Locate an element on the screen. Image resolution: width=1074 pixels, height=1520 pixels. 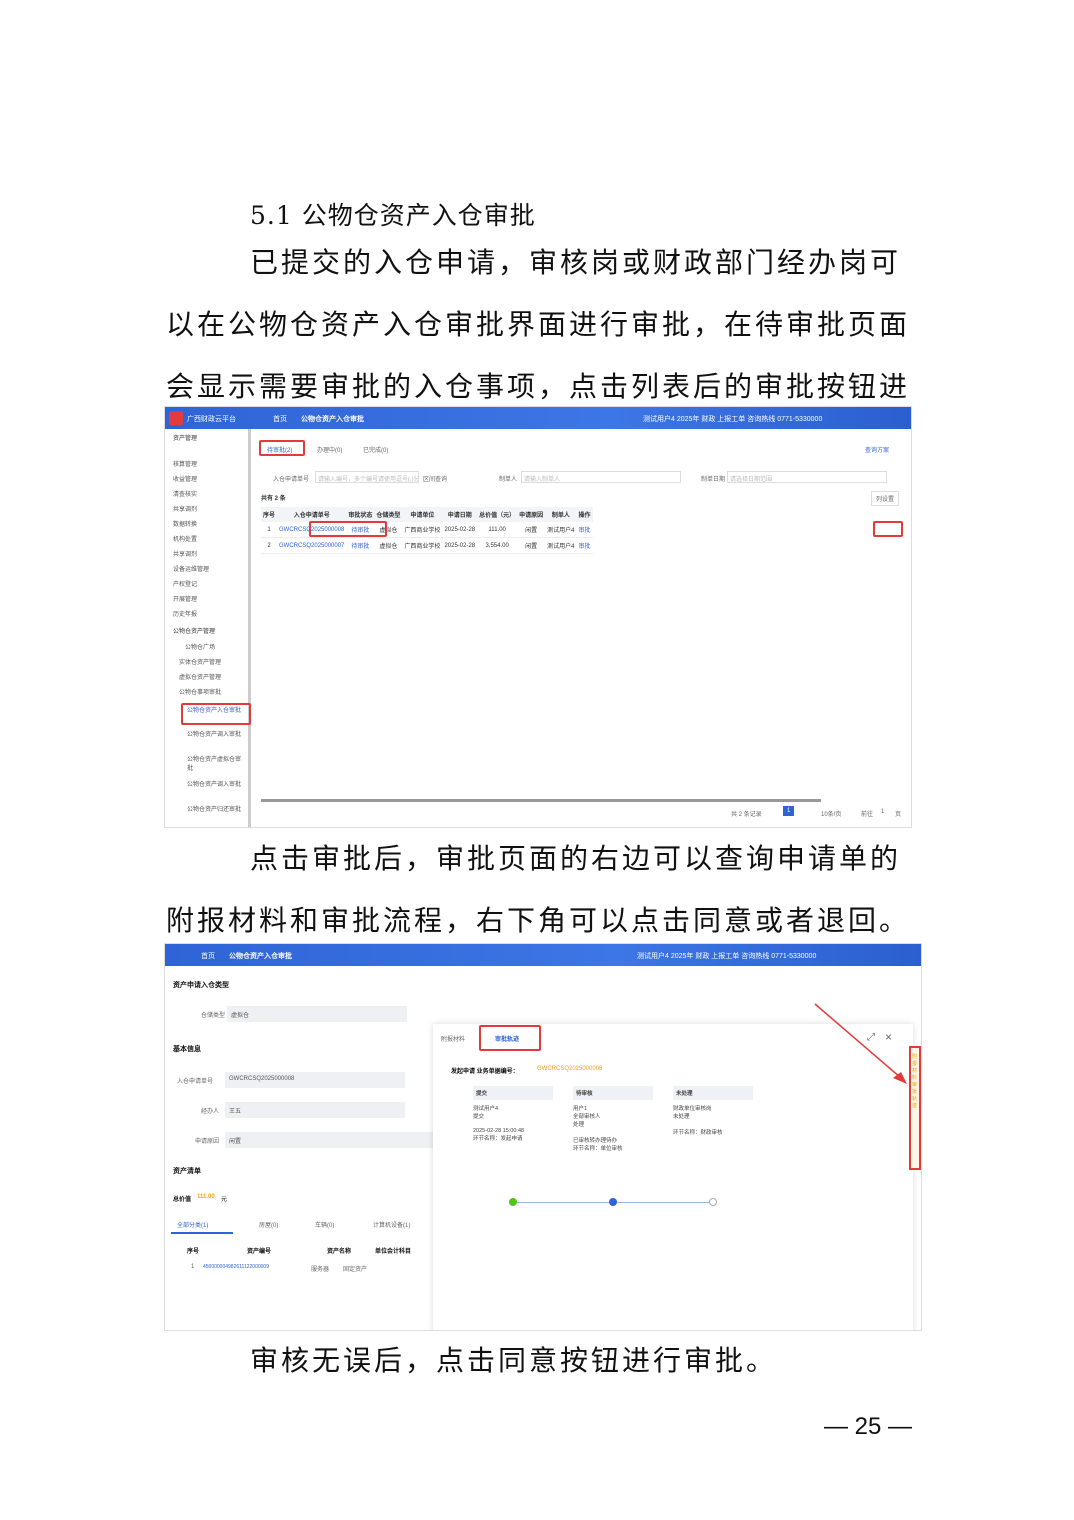
card-line: 财政单位审核岗 is located at coordinates (692, 1109).